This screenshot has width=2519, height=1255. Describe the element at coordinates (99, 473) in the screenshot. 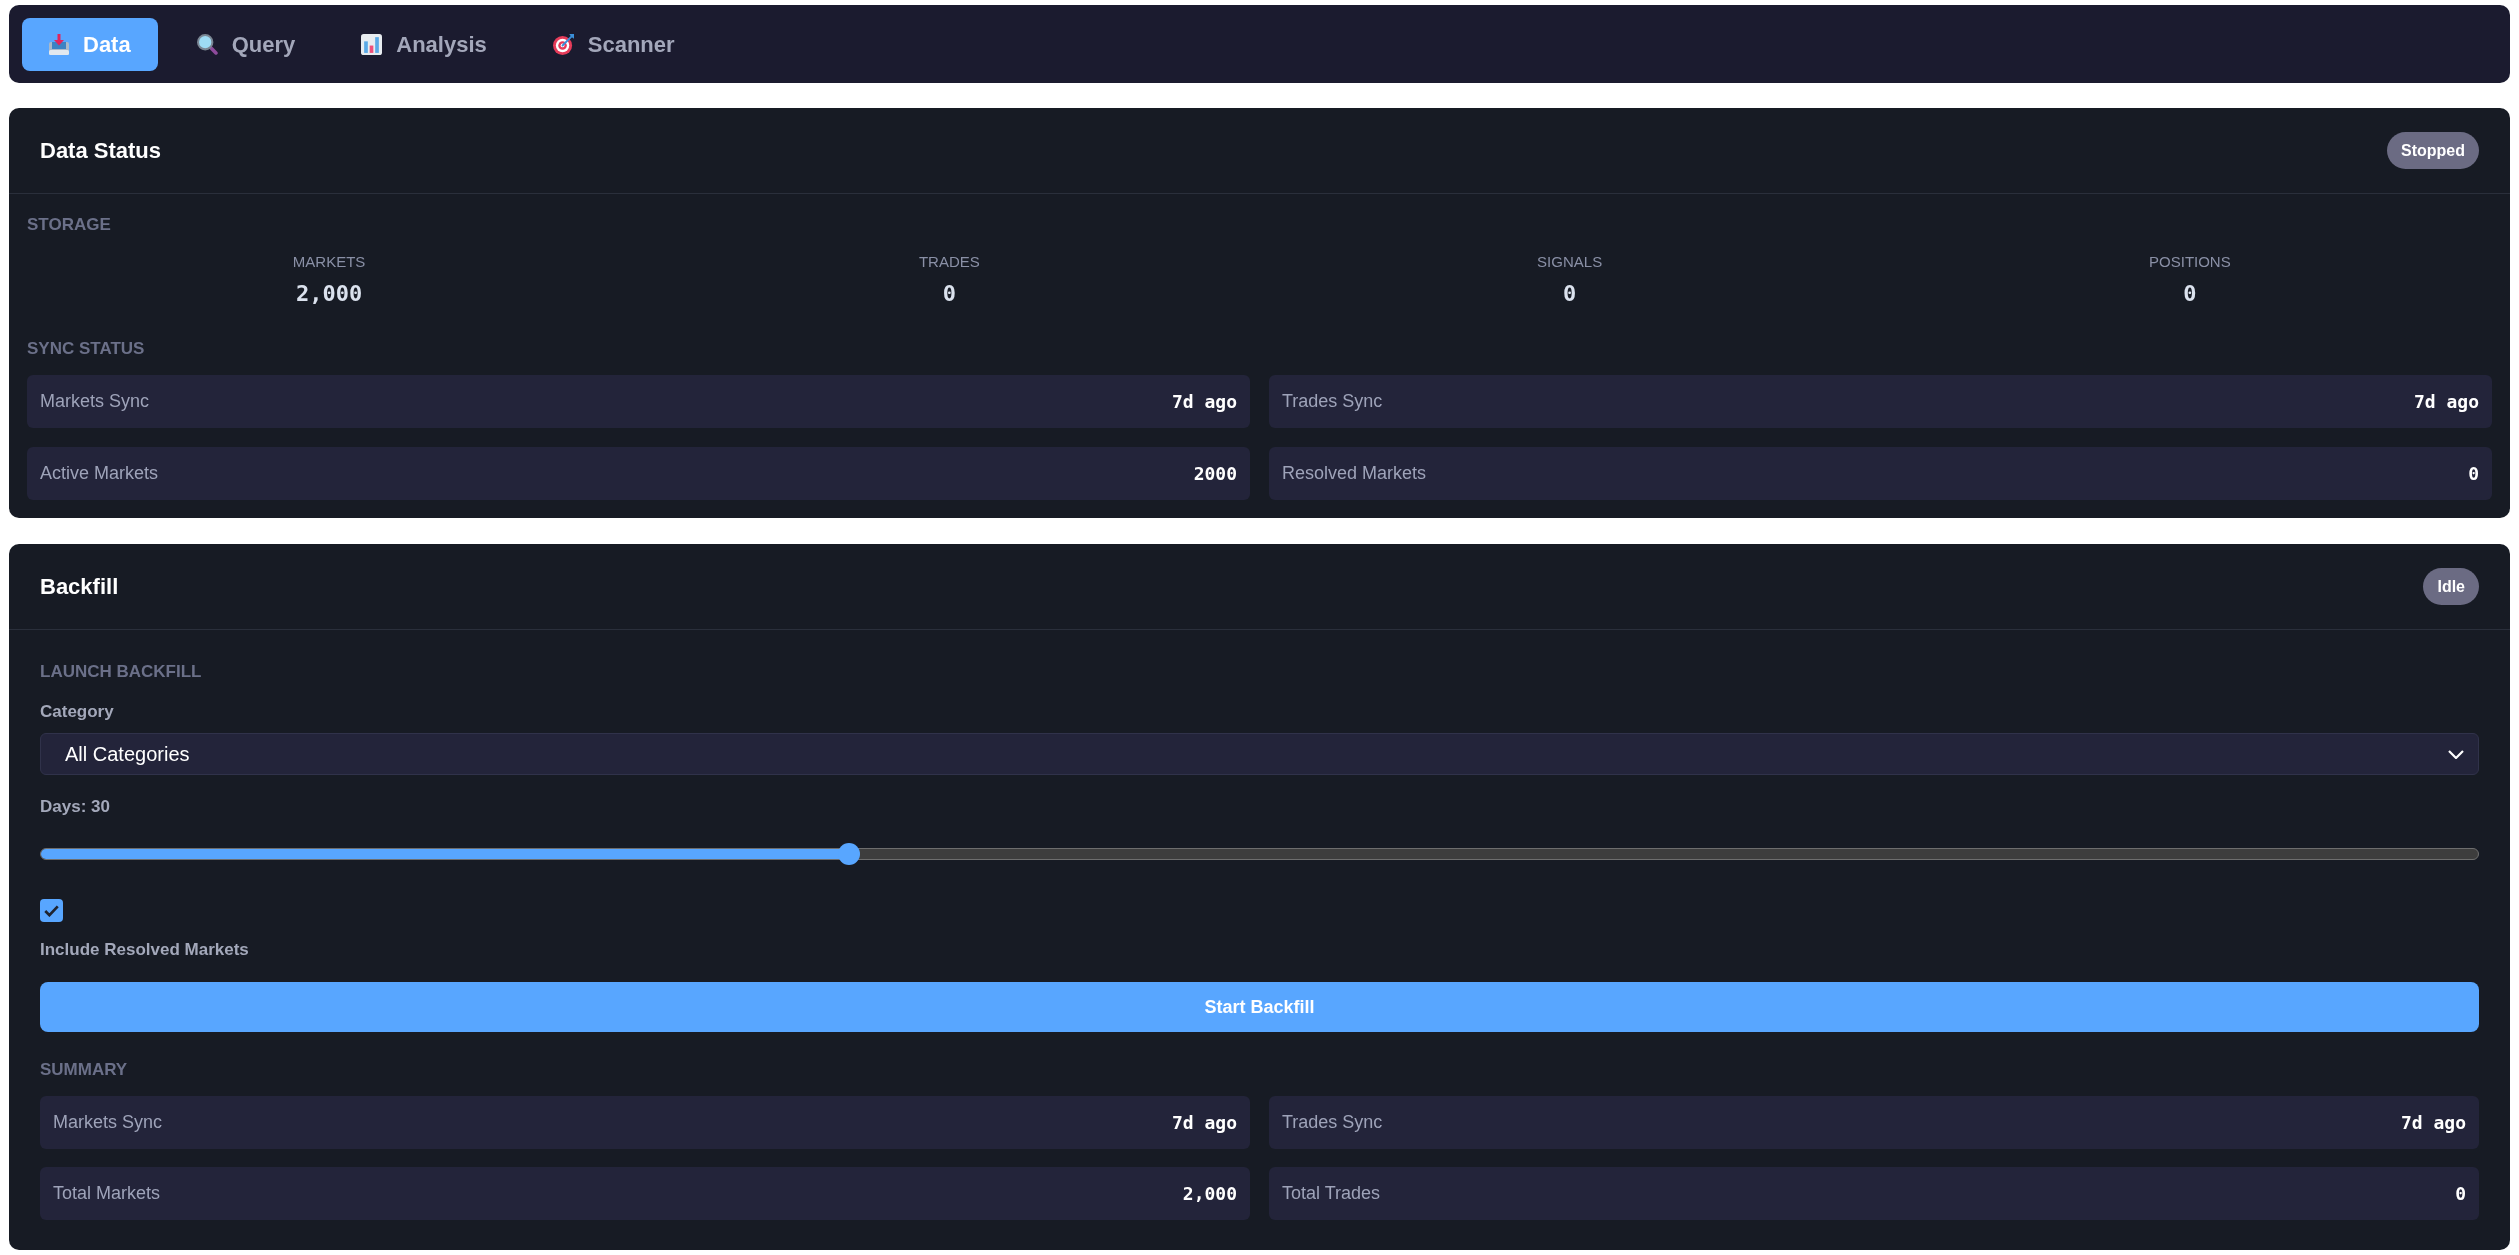

I see `row-label: Active Markets` at that location.